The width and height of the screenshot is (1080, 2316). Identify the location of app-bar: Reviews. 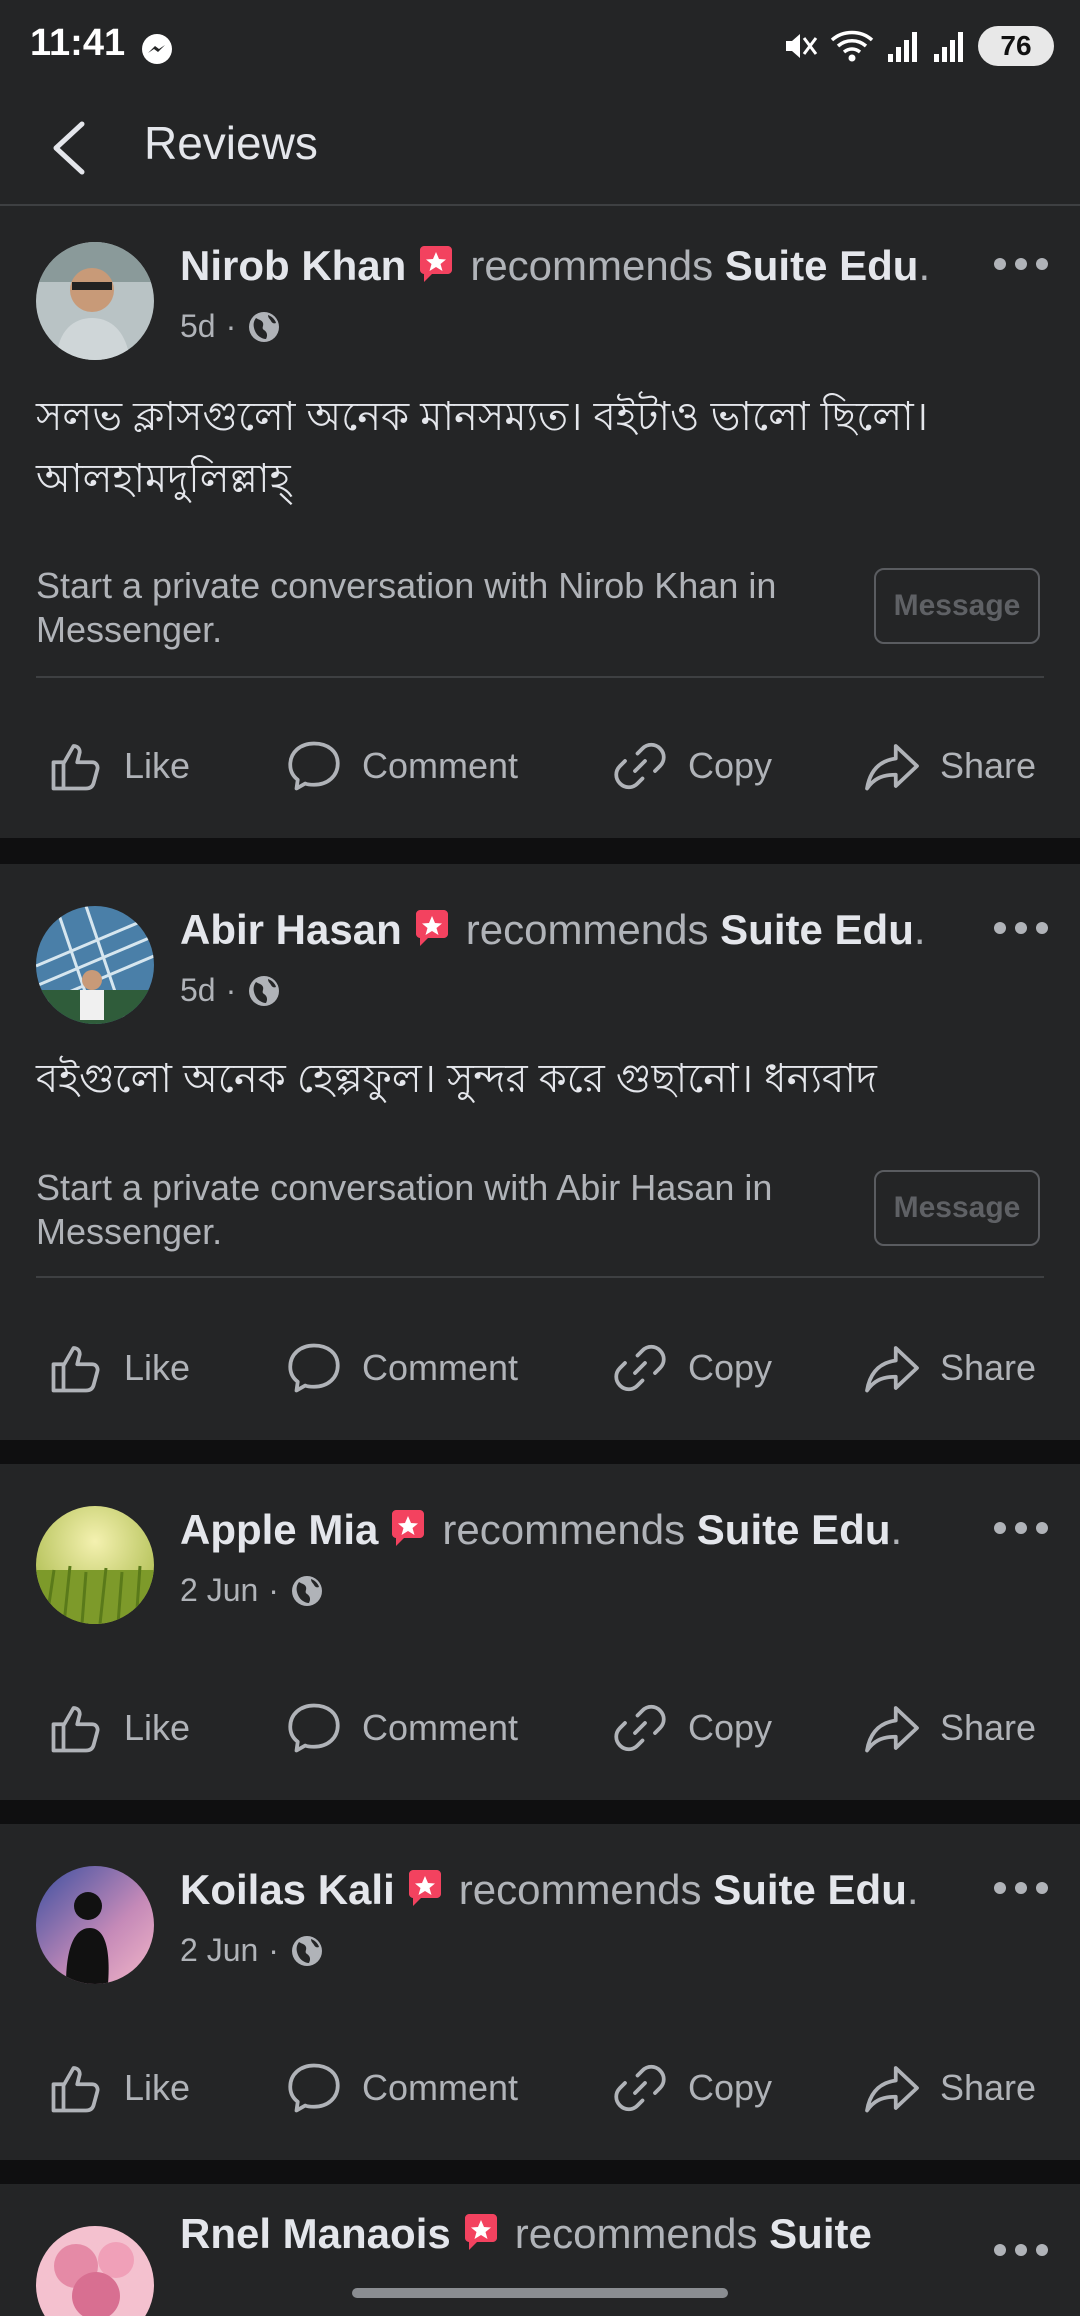
(540, 151).